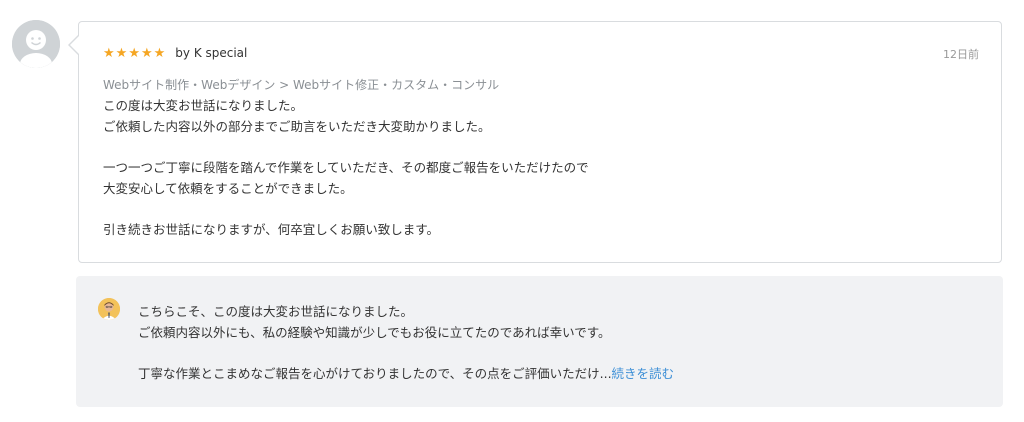  Describe the element at coordinates (297, 126) in the screenshot. I see `review-line: ご依頼した内容以外の部分までご助言をいただき大変助かりました。` at that location.